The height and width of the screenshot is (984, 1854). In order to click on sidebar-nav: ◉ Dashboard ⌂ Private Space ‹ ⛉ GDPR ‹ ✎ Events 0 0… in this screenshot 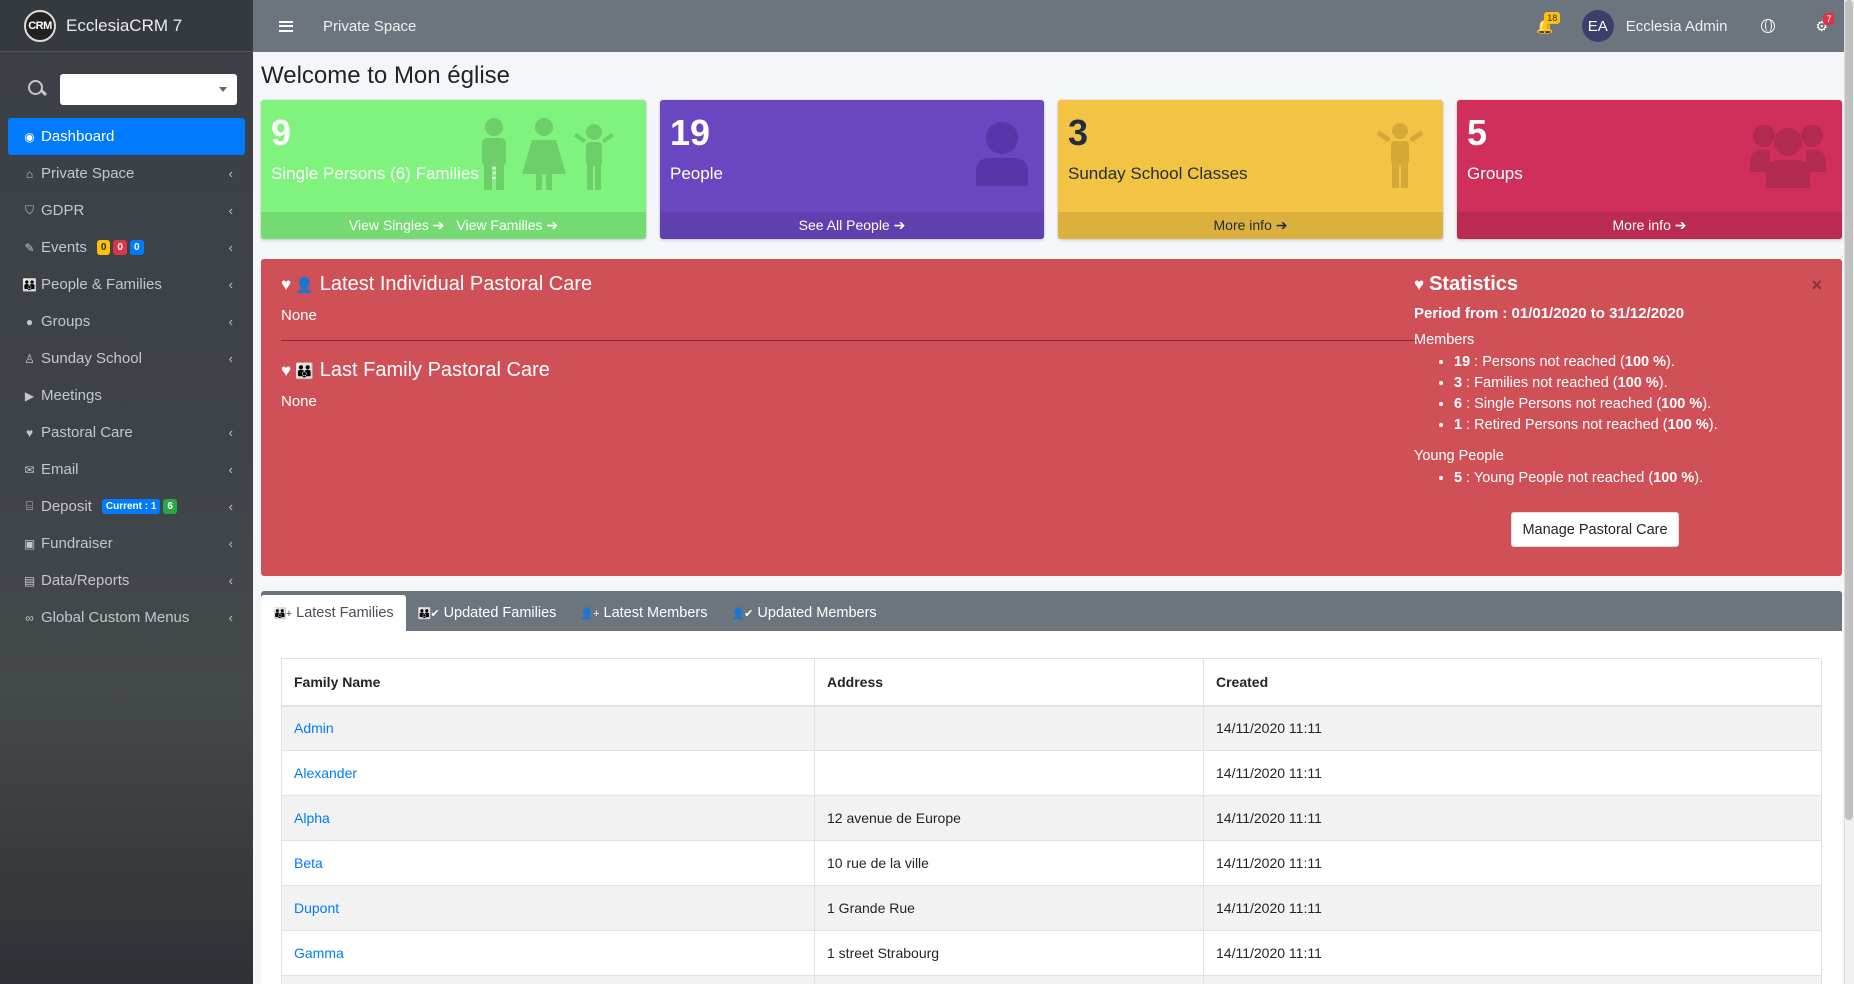, I will do `click(126, 377)`.